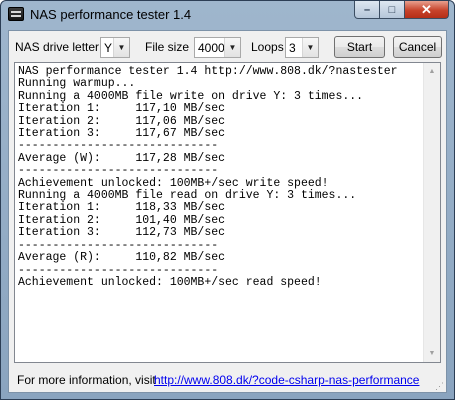 This screenshot has height=400, width=455. Describe the element at coordinates (367, 10) in the screenshot. I see `minimize-button: –` at that location.